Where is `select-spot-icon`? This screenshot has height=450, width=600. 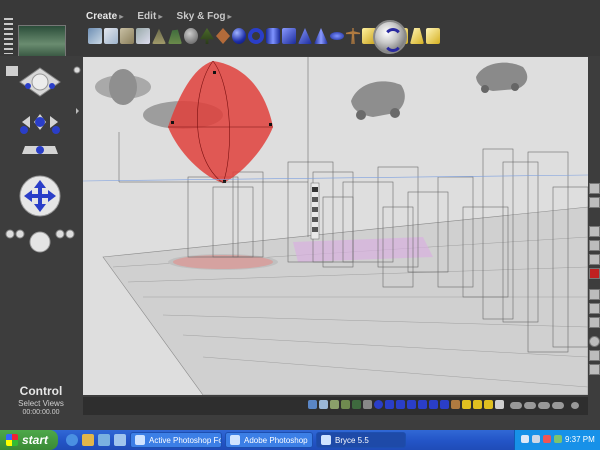 select-spot-icon is located at coordinates (477, 404).